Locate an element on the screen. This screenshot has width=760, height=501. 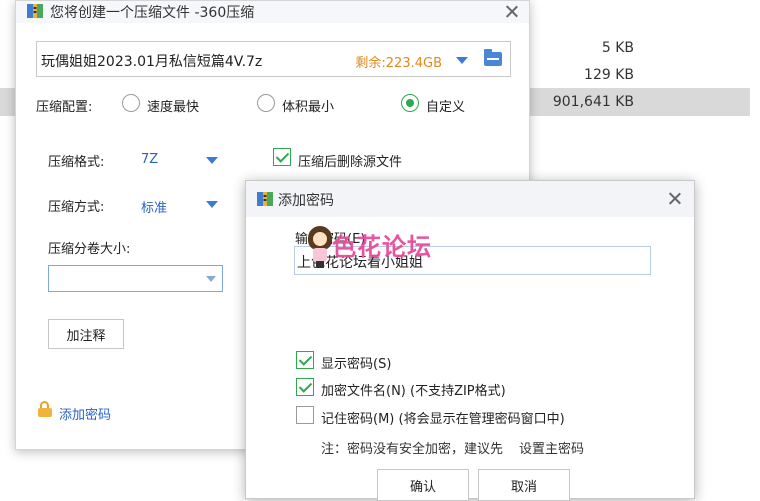
radio-fastest is located at coordinates (131, 103).